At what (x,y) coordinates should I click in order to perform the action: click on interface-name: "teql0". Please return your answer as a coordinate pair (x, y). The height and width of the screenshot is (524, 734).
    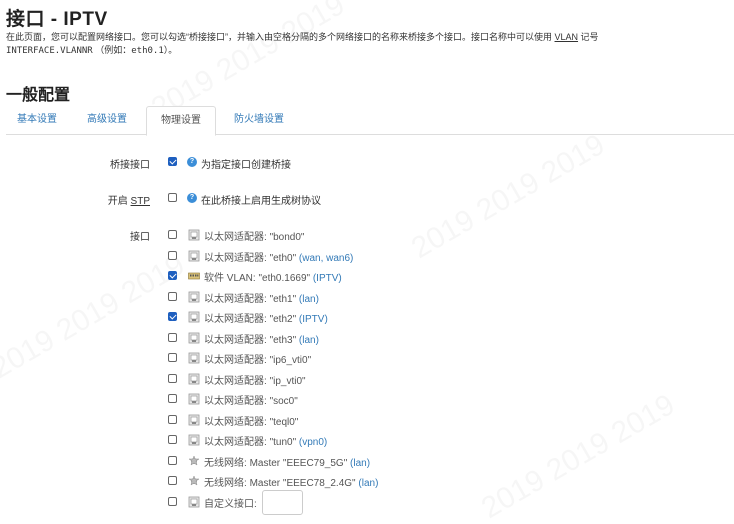
    Looking at the image, I should click on (284, 422).